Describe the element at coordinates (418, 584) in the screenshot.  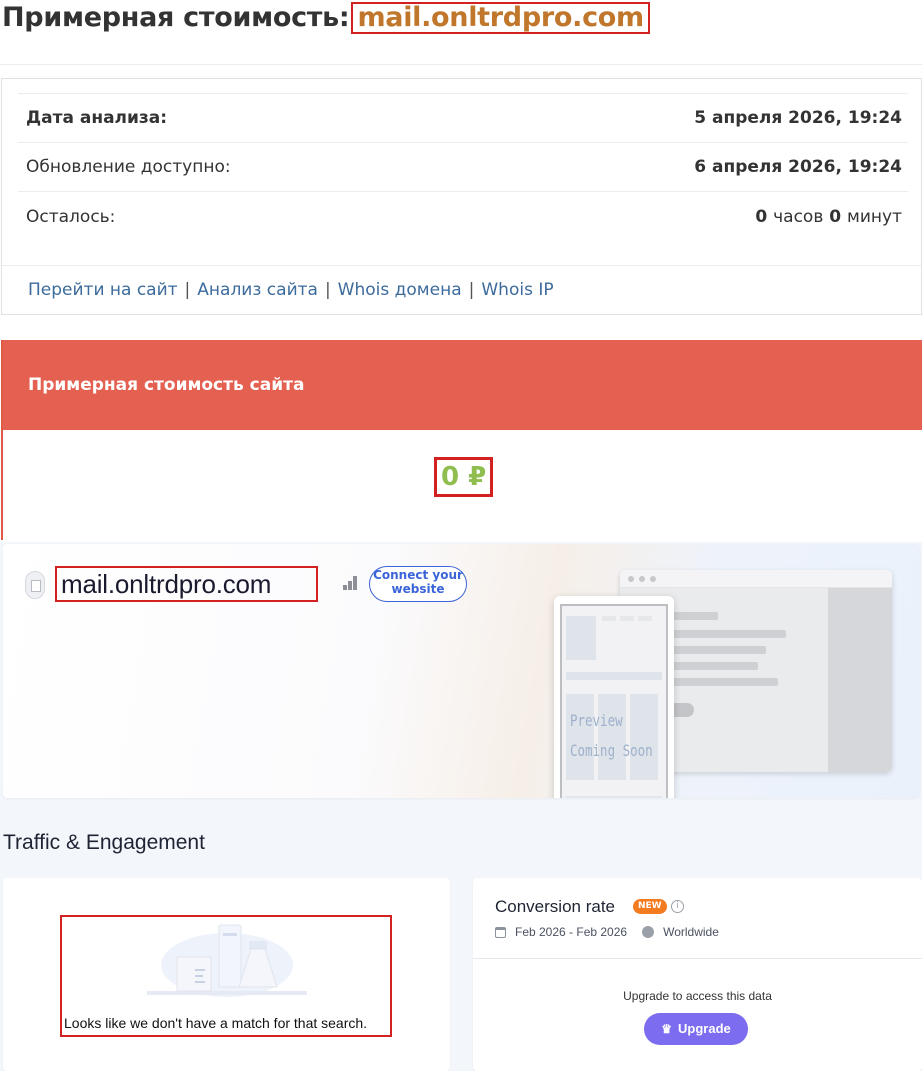
I see `connect-website-button: Connect your website` at that location.